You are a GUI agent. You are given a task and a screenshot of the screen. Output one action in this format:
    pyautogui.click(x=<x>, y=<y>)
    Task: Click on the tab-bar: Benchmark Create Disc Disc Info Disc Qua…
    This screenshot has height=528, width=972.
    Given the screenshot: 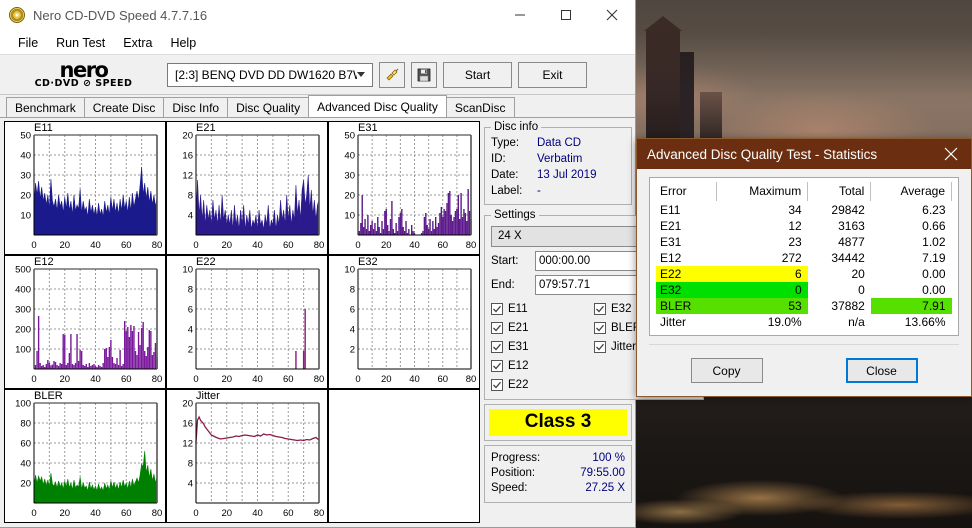 What is the action you would take?
    pyautogui.click(x=317, y=106)
    